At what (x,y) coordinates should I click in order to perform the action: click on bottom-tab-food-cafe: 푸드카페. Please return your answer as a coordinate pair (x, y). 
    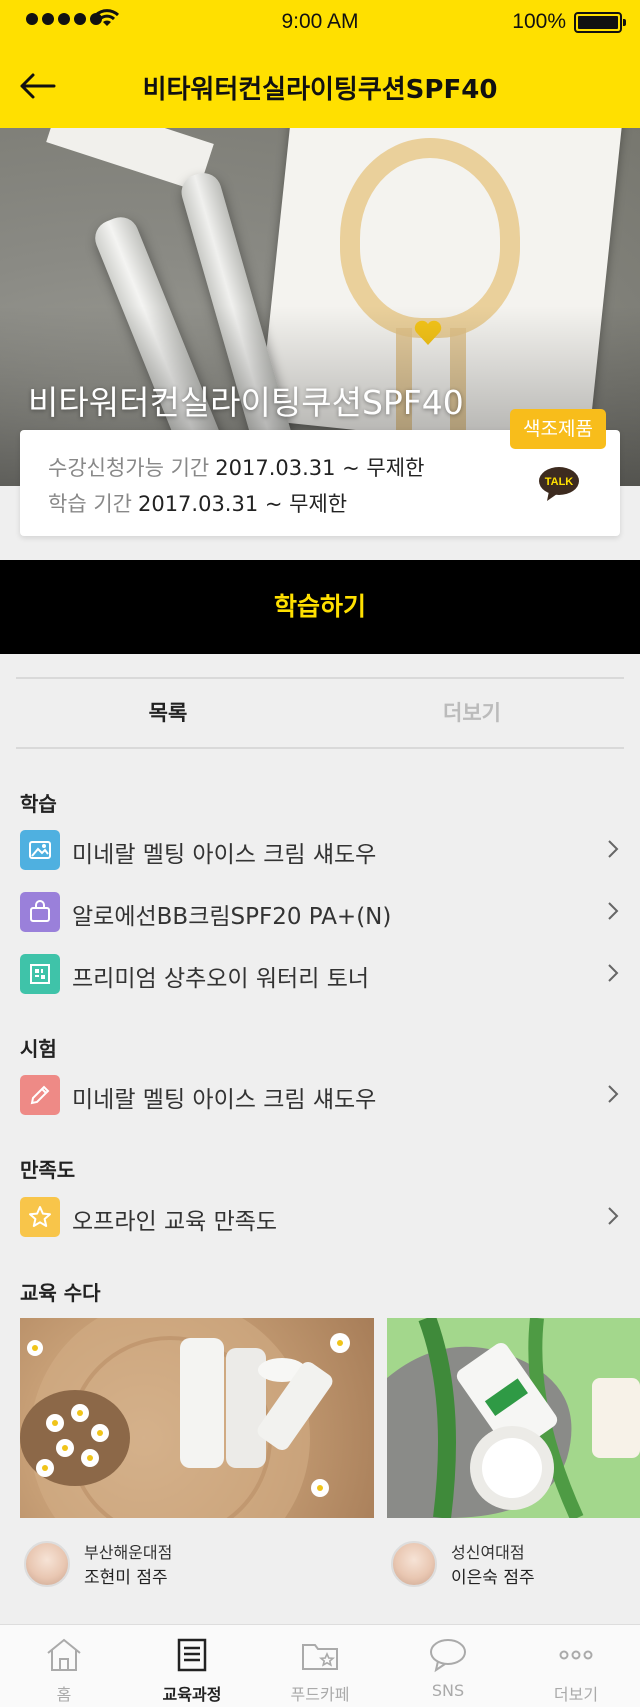
    Looking at the image, I should click on (320, 1666).